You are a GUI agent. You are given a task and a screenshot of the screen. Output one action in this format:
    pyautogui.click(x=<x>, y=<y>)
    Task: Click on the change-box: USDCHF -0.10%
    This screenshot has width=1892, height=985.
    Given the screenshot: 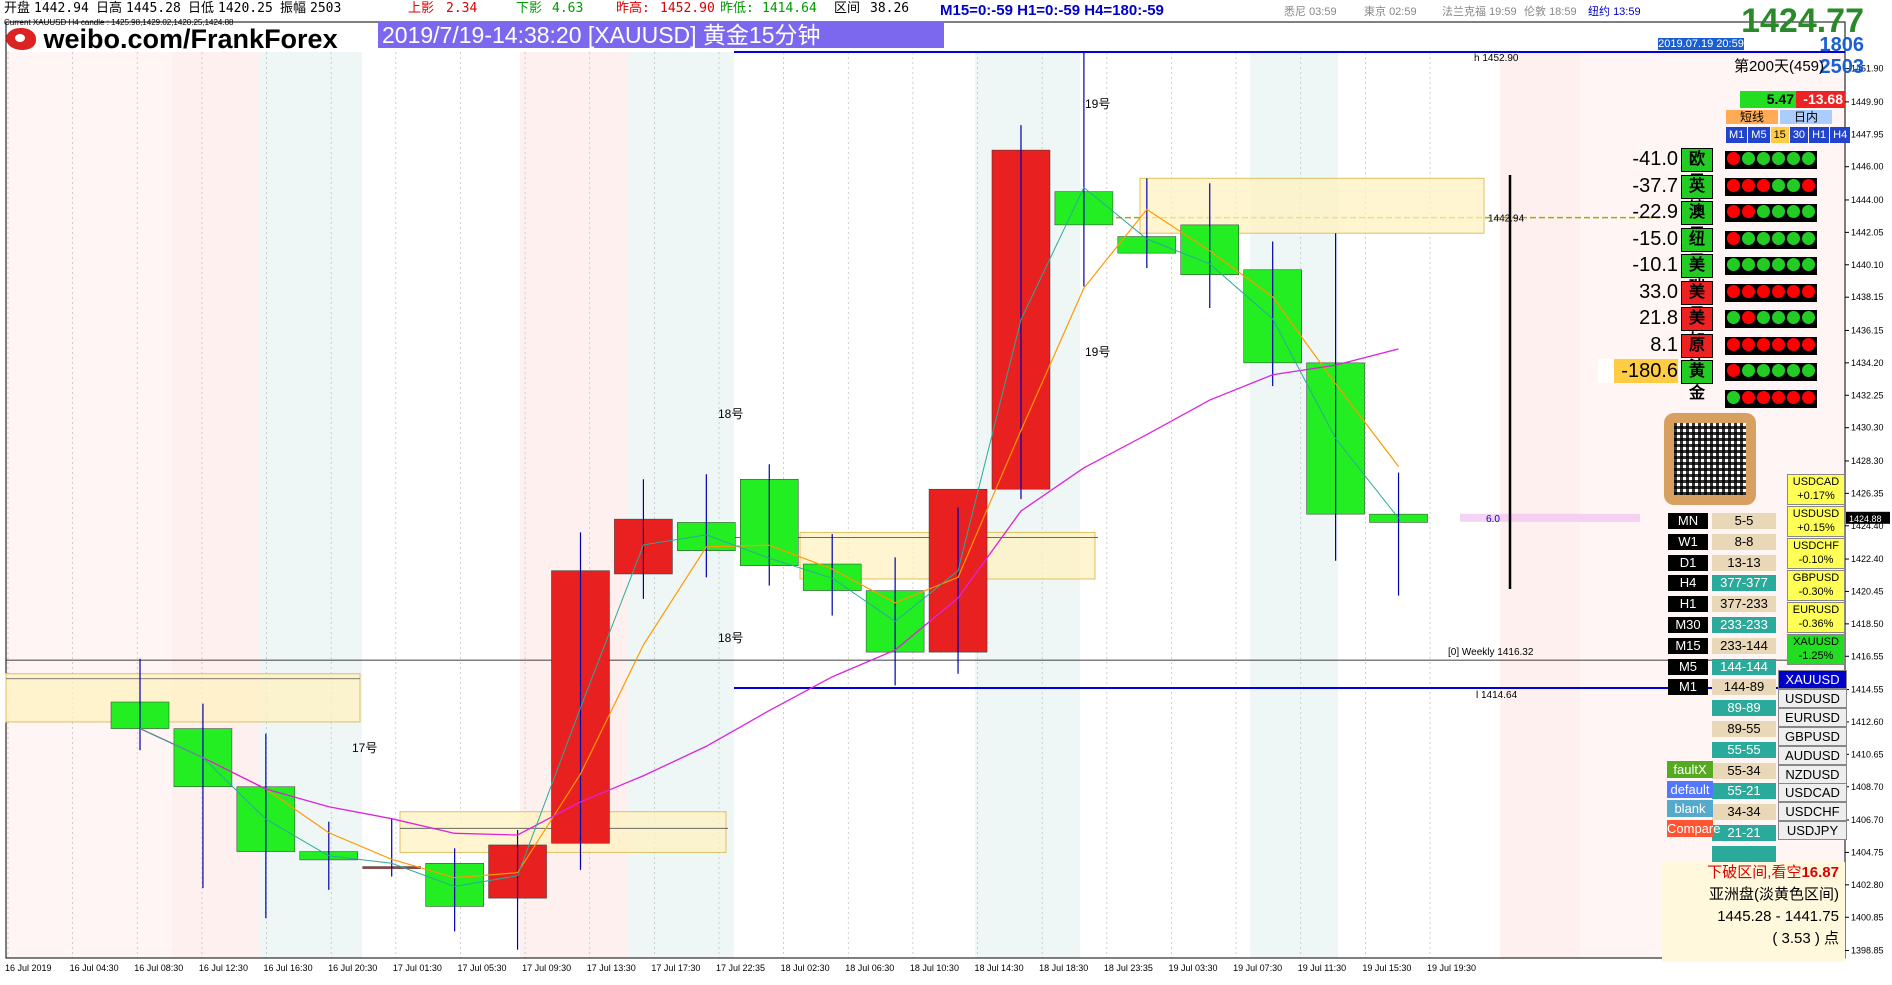 What is the action you would take?
    pyautogui.click(x=1816, y=553)
    